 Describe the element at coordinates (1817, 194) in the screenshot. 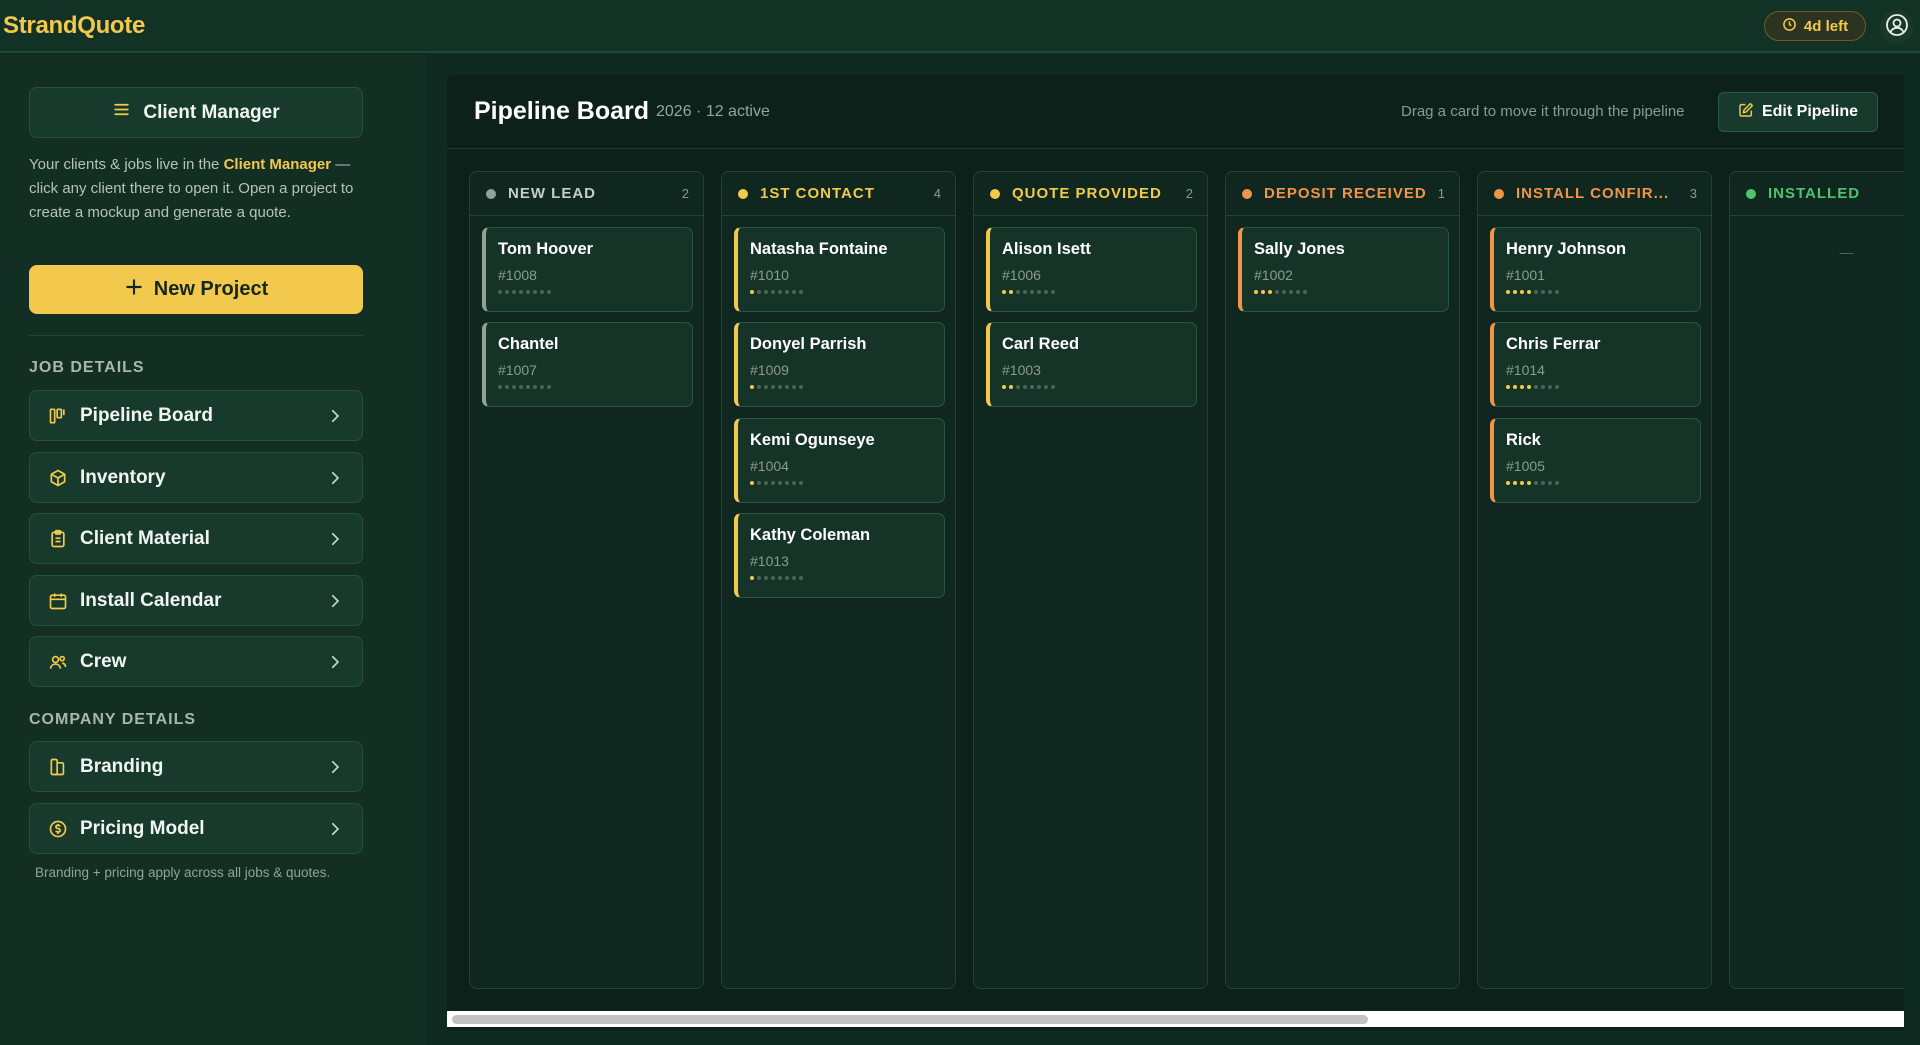

I see `column-header: INSTALLED` at that location.